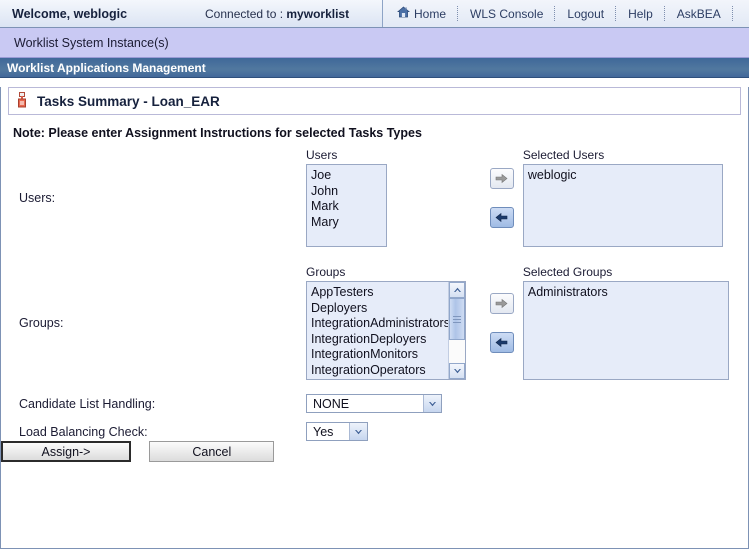  What do you see at coordinates (374, 68) in the screenshot?
I see `section-header-bar: Worklist Applications Management` at bounding box center [374, 68].